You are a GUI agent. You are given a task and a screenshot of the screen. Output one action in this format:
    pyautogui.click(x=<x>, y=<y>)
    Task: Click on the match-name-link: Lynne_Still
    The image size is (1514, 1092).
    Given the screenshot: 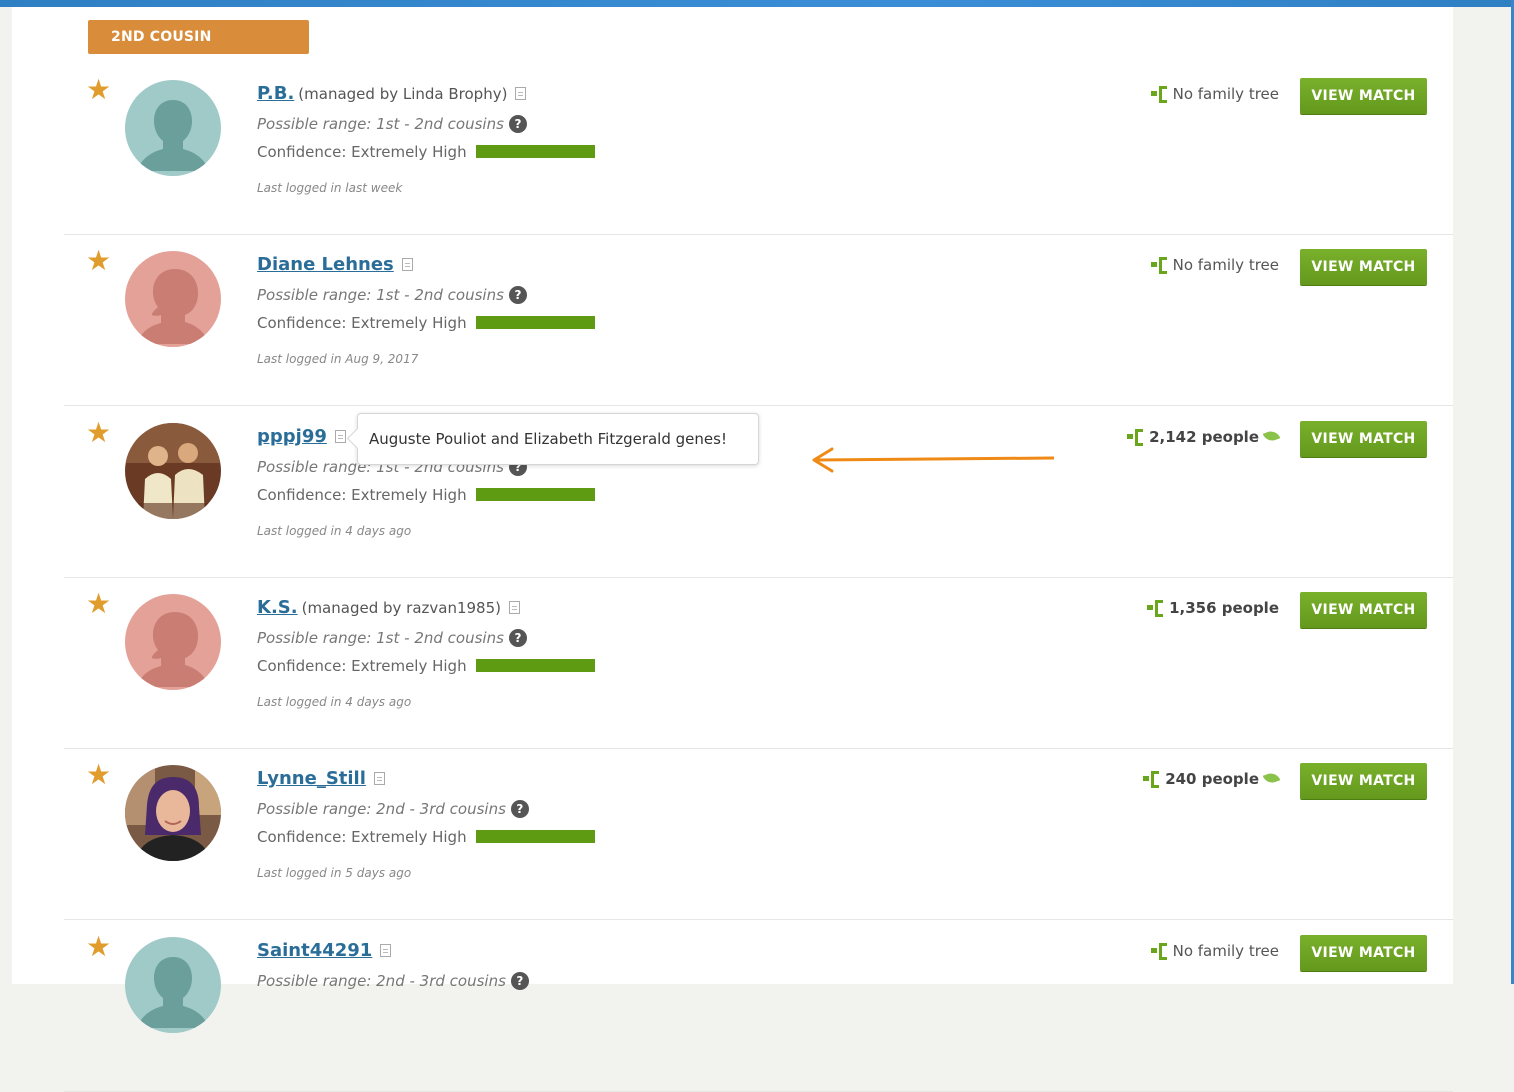 What is the action you would take?
    pyautogui.click(x=311, y=778)
    